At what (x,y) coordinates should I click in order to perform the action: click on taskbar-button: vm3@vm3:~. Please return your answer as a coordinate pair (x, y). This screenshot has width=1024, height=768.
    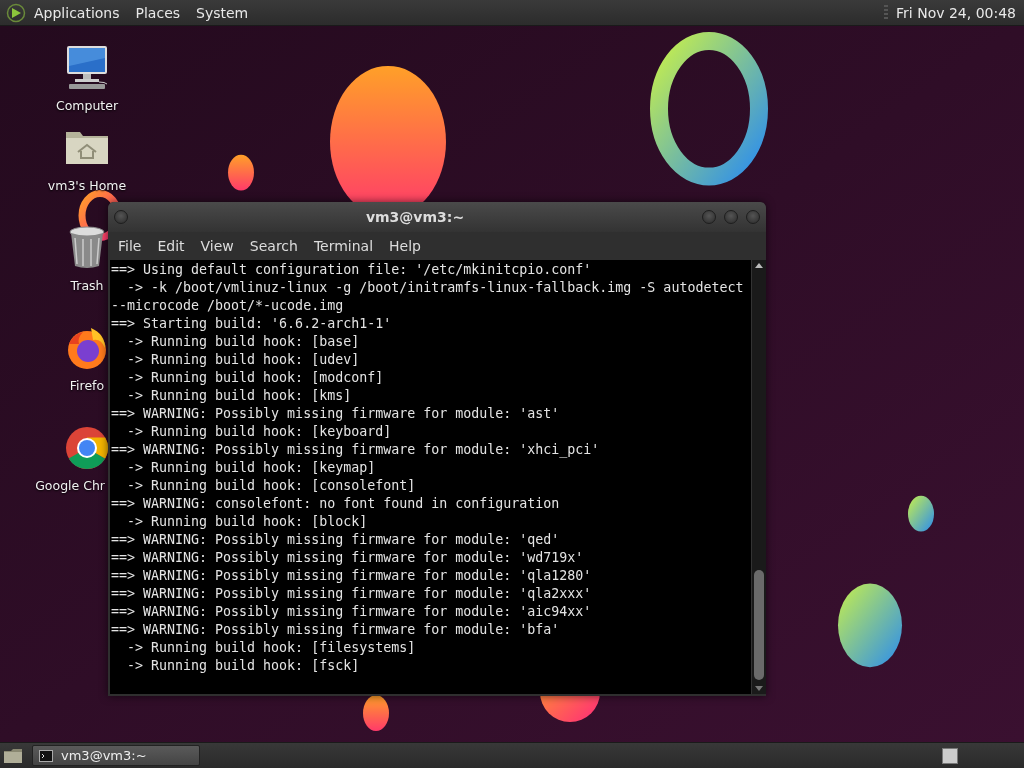
    Looking at the image, I should click on (116, 755).